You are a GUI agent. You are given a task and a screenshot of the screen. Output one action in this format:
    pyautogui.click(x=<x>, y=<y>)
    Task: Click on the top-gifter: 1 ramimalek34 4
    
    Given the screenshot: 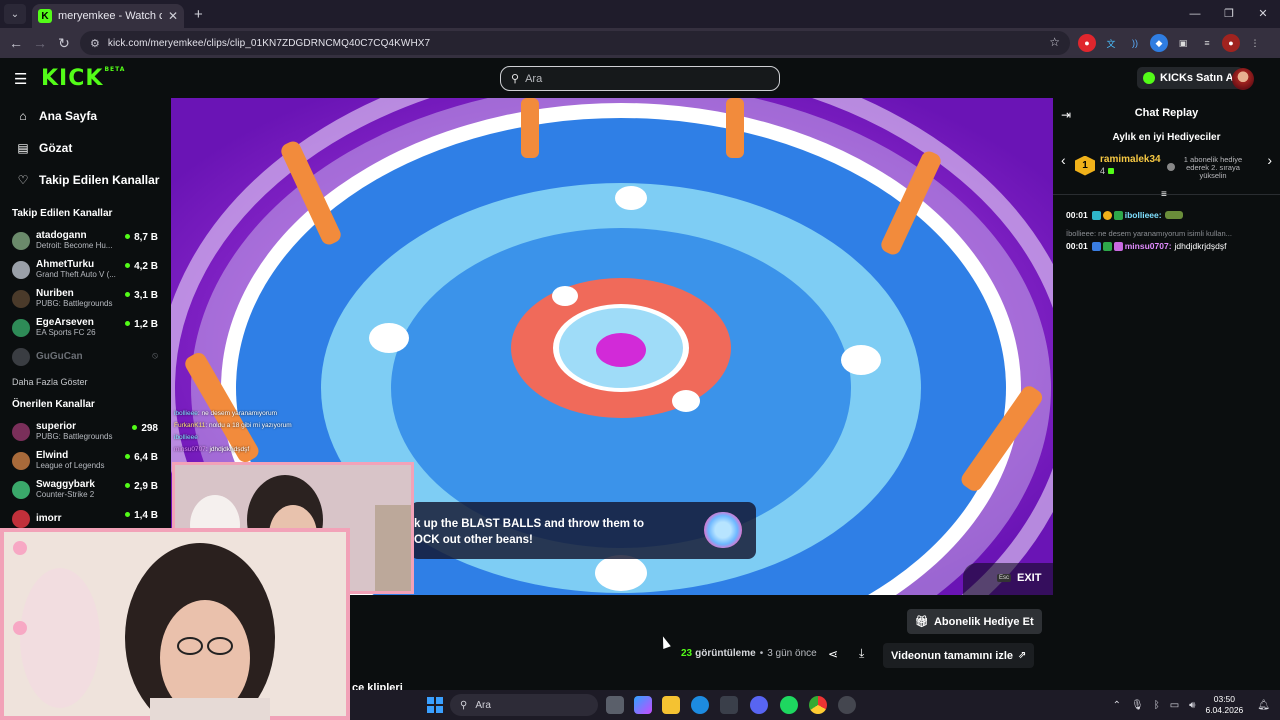 What is the action you would take?
    pyautogui.click(x=1118, y=165)
    